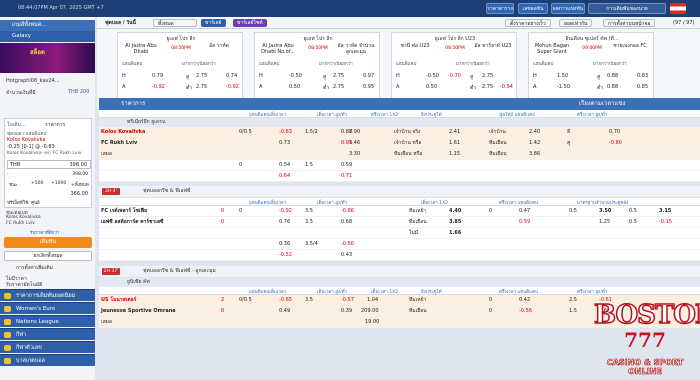 The width and height of the screenshot is (700, 380). What do you see at coordinates (295, 76) in the screenshot?
I see `odds-cell: -0.50` at bounding box center [295, 76].